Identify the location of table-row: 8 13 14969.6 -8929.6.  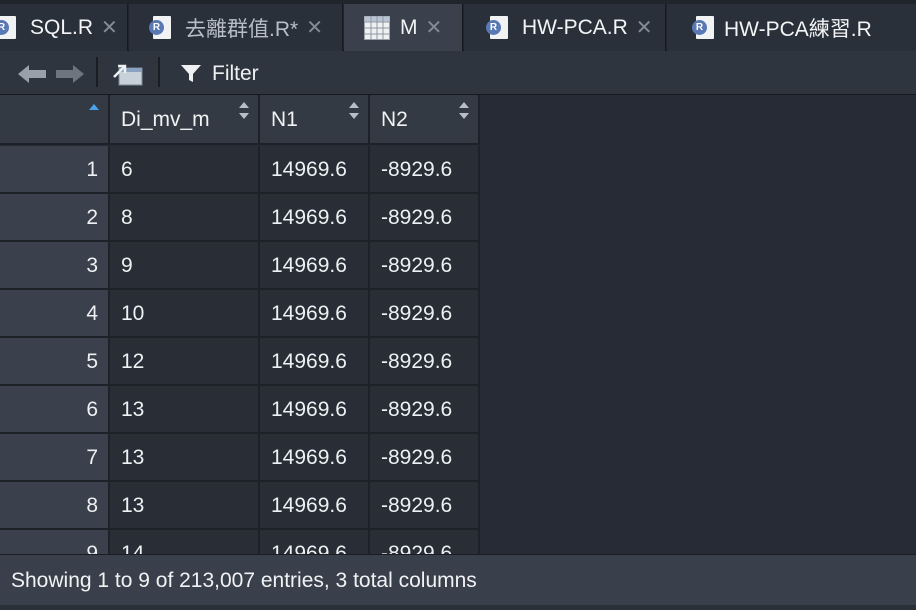
(240, 506).